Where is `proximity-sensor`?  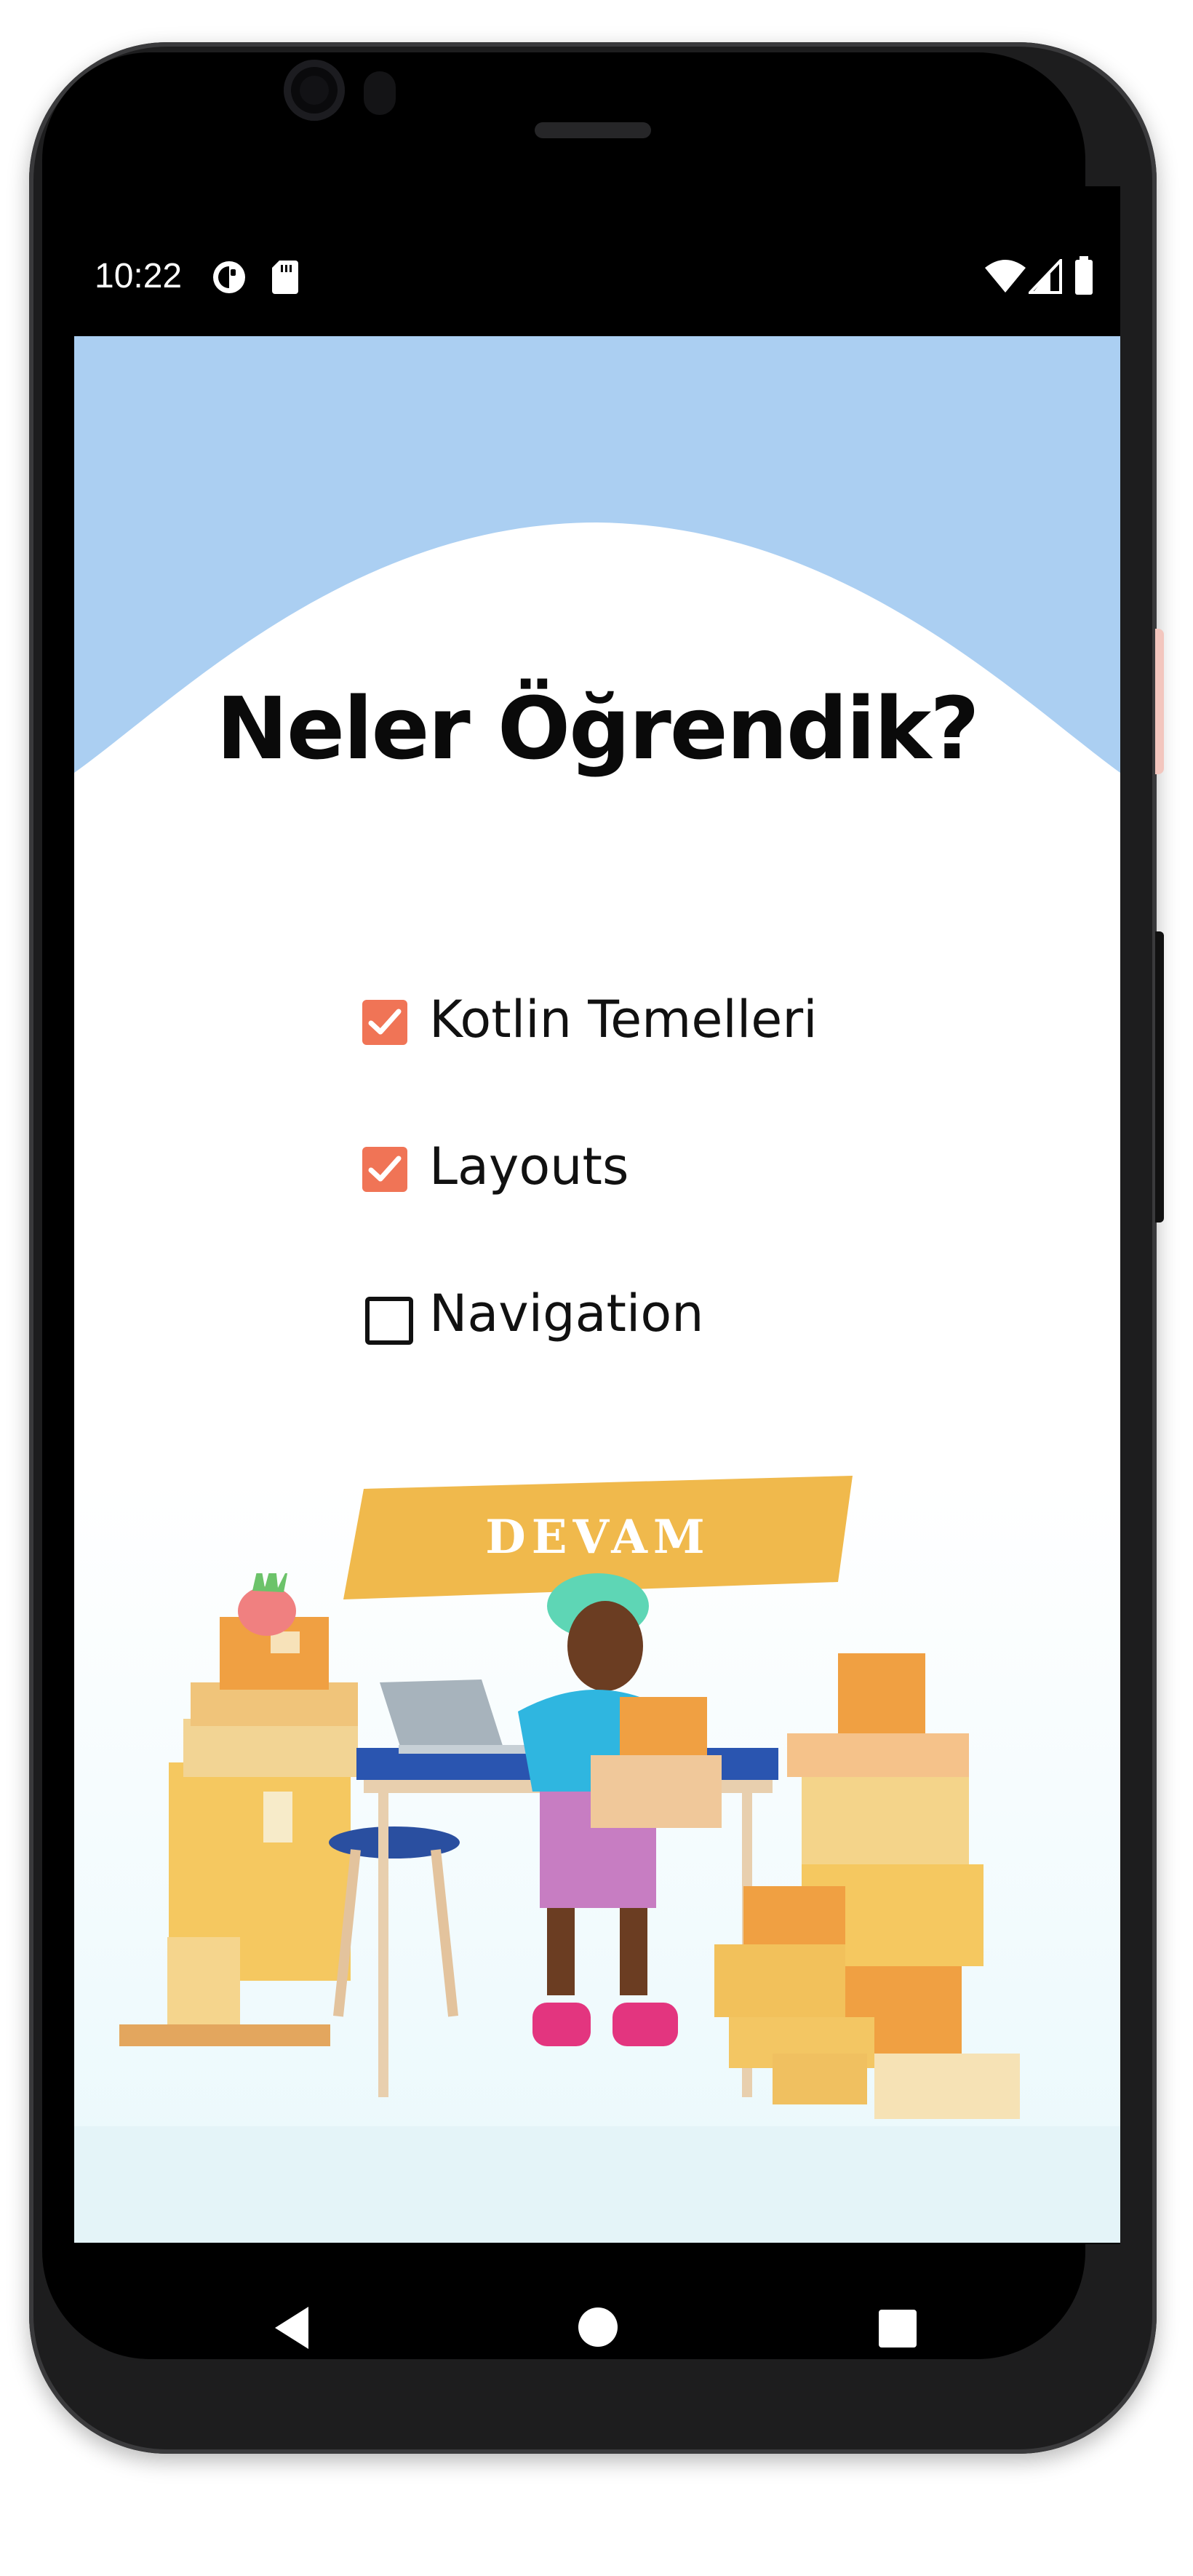 proximity-sensor is located at coordinates (380, 93).